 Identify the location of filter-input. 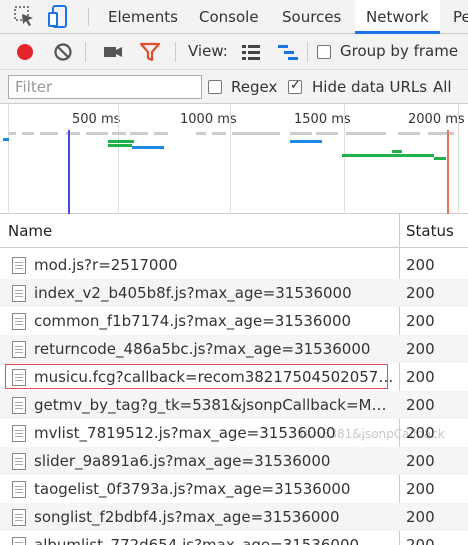
(105, 87).